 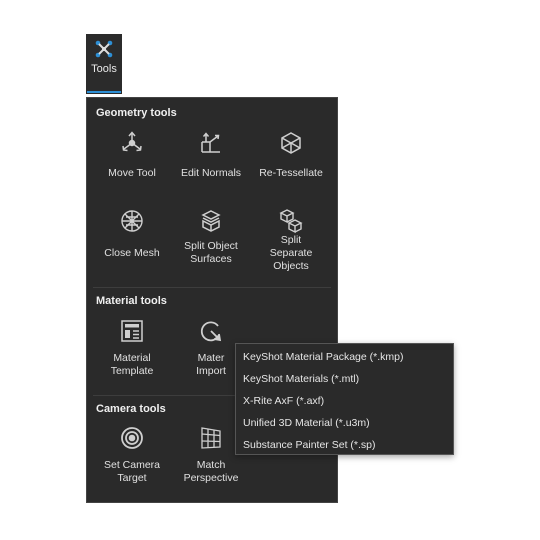 I want to click on menu-item-mtl: KeyShot Materials (*.mtl), so click(x=301, y=379).